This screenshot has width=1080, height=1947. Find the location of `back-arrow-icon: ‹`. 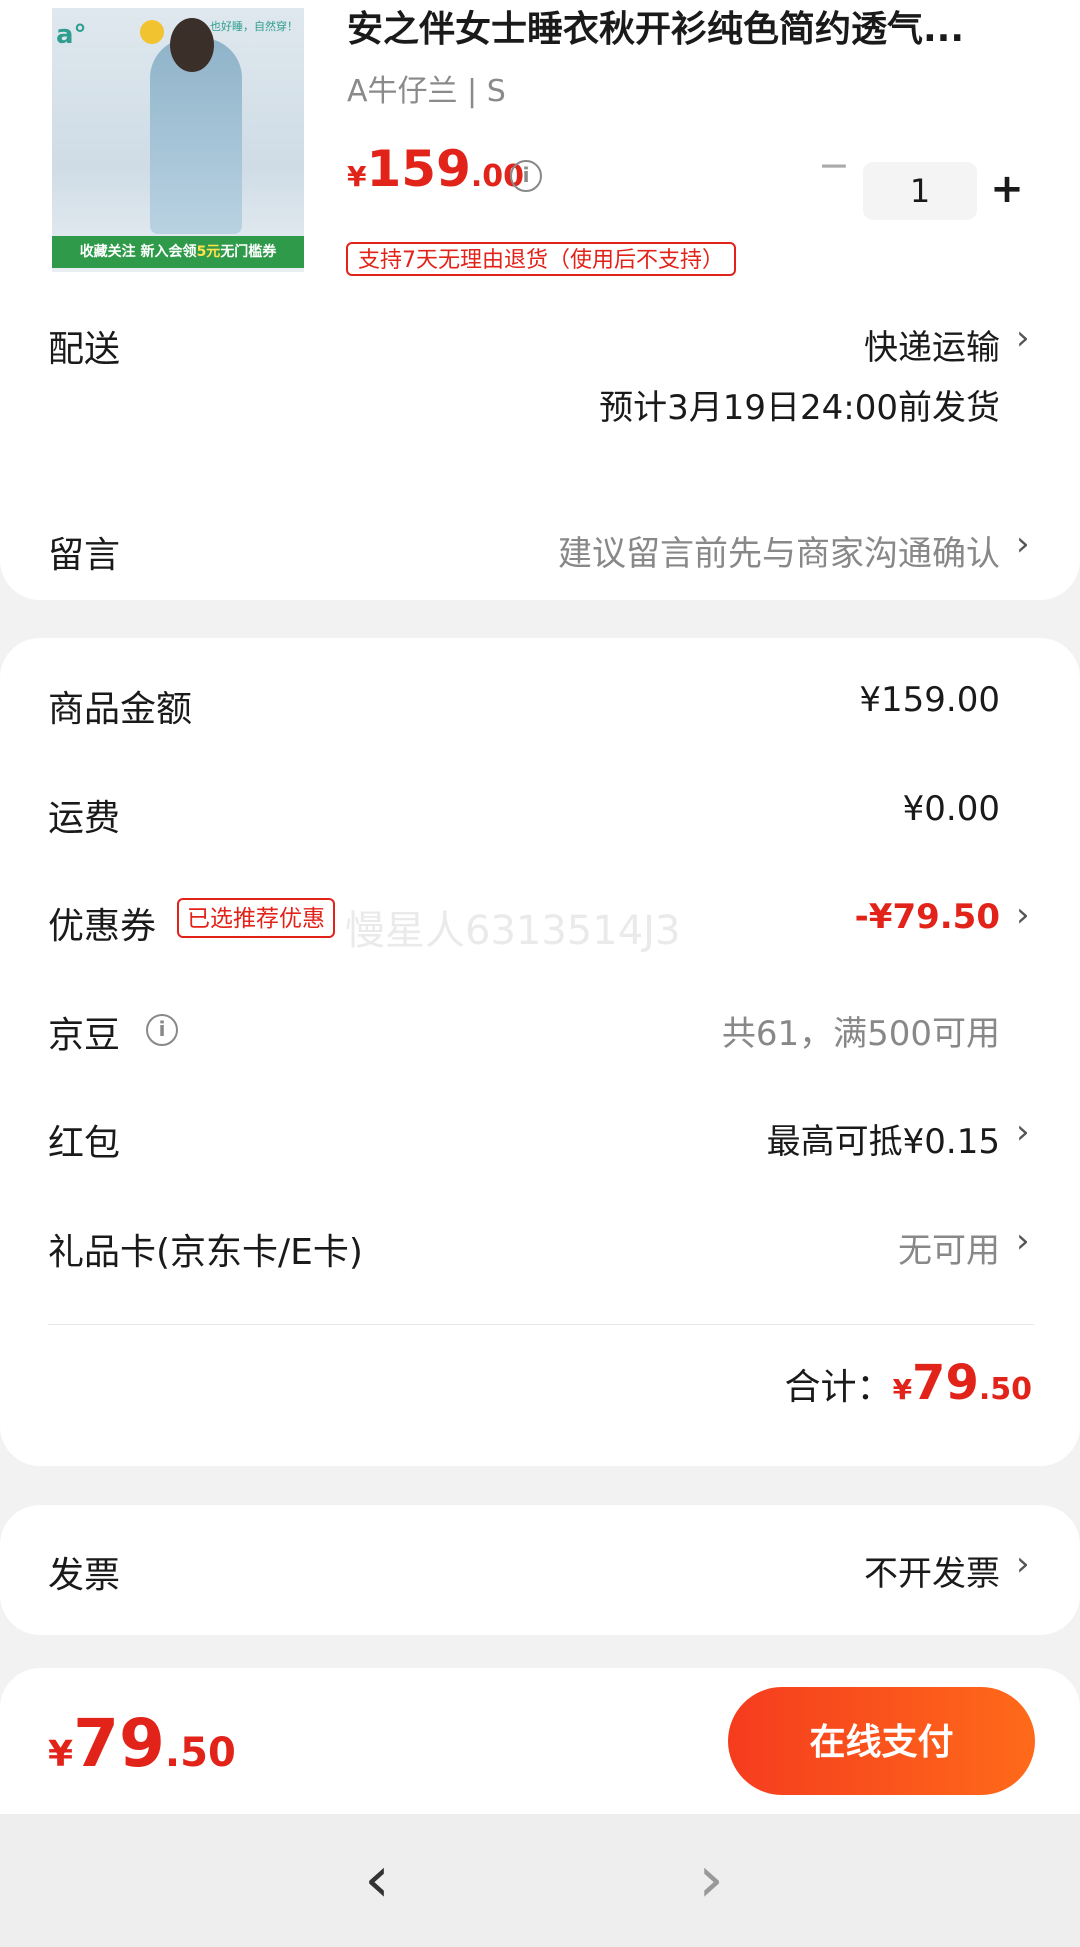

back-arrow-icon: ‹ is located at coordinates (377, 1880).